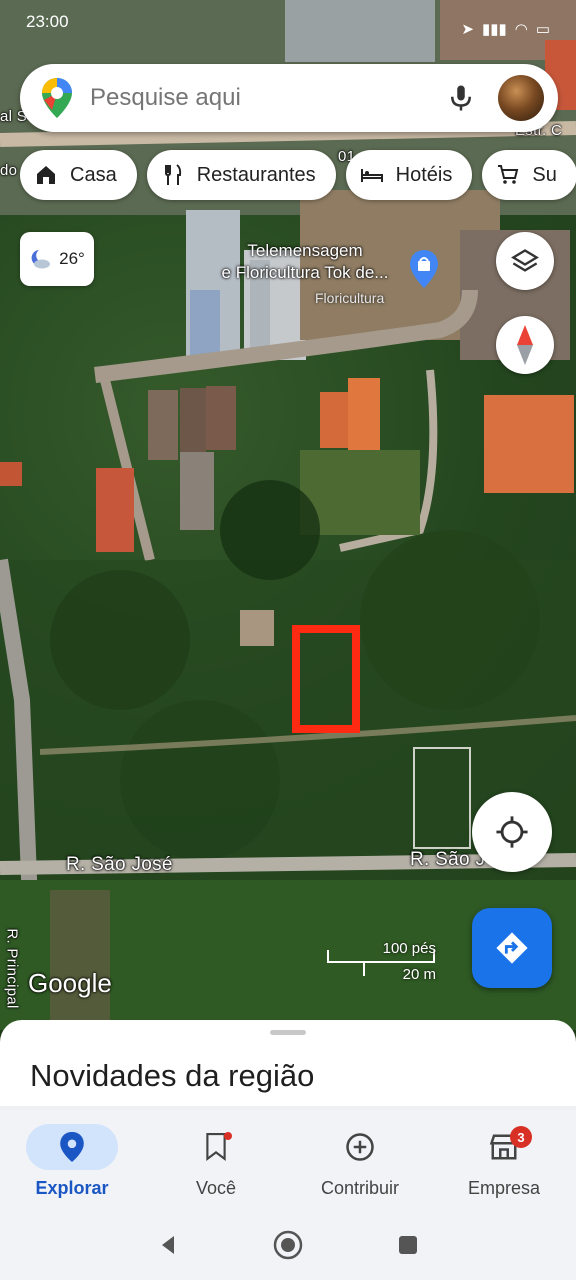 This screenshot has height=1280, width=576. I want to click on google-maps-logo-icon, so click(57, 98).